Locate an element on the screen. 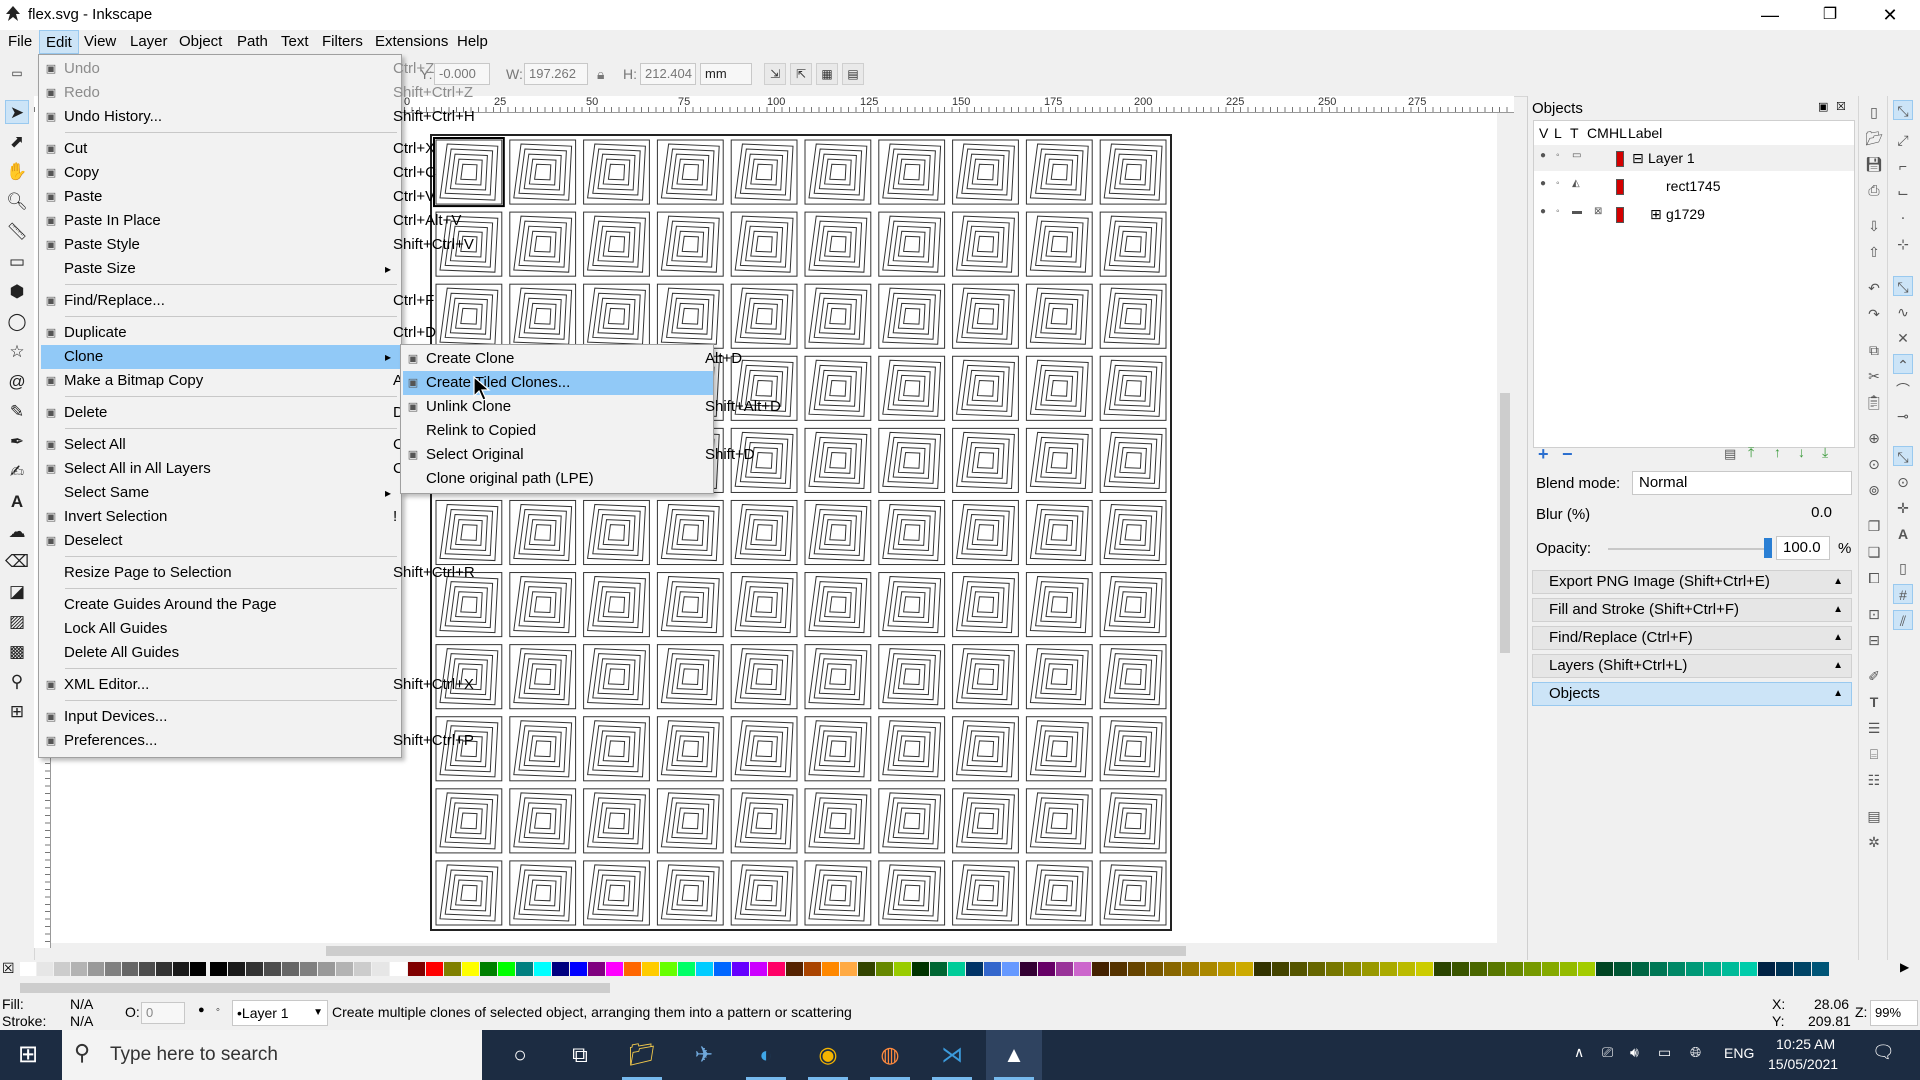 The image size is (1920, 1080). tray-language: ENG is located at coordinates (1739, 1053).